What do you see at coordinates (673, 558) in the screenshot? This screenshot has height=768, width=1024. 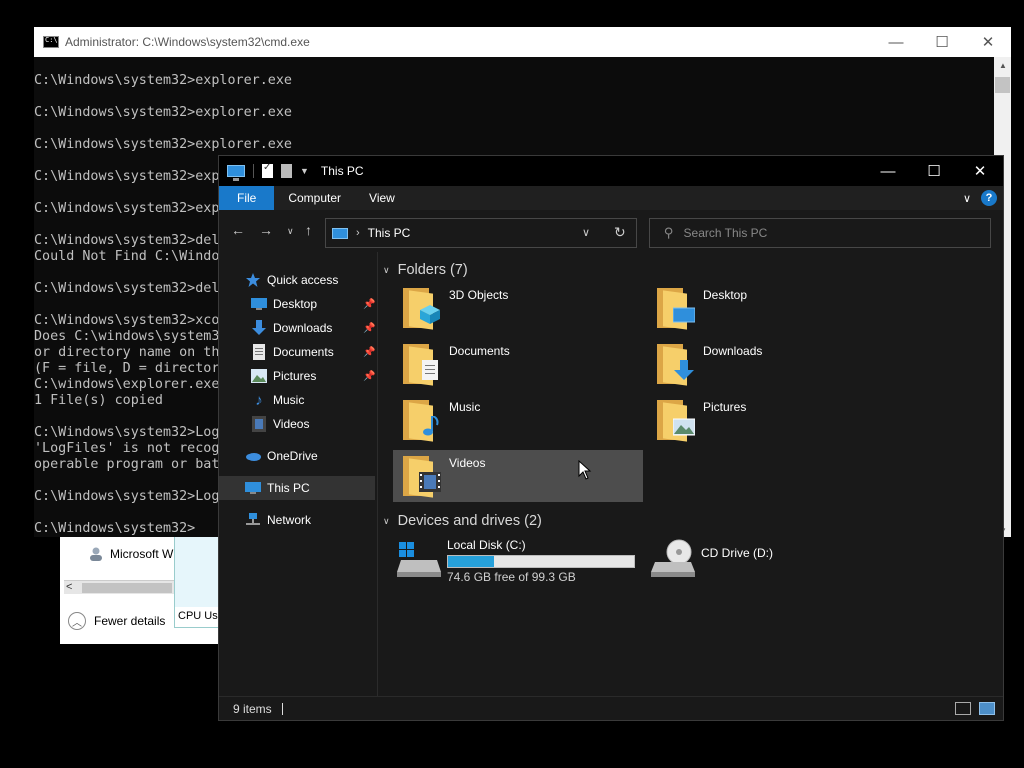 I see `cd-drive-icon` at bounding box center [673, 558].